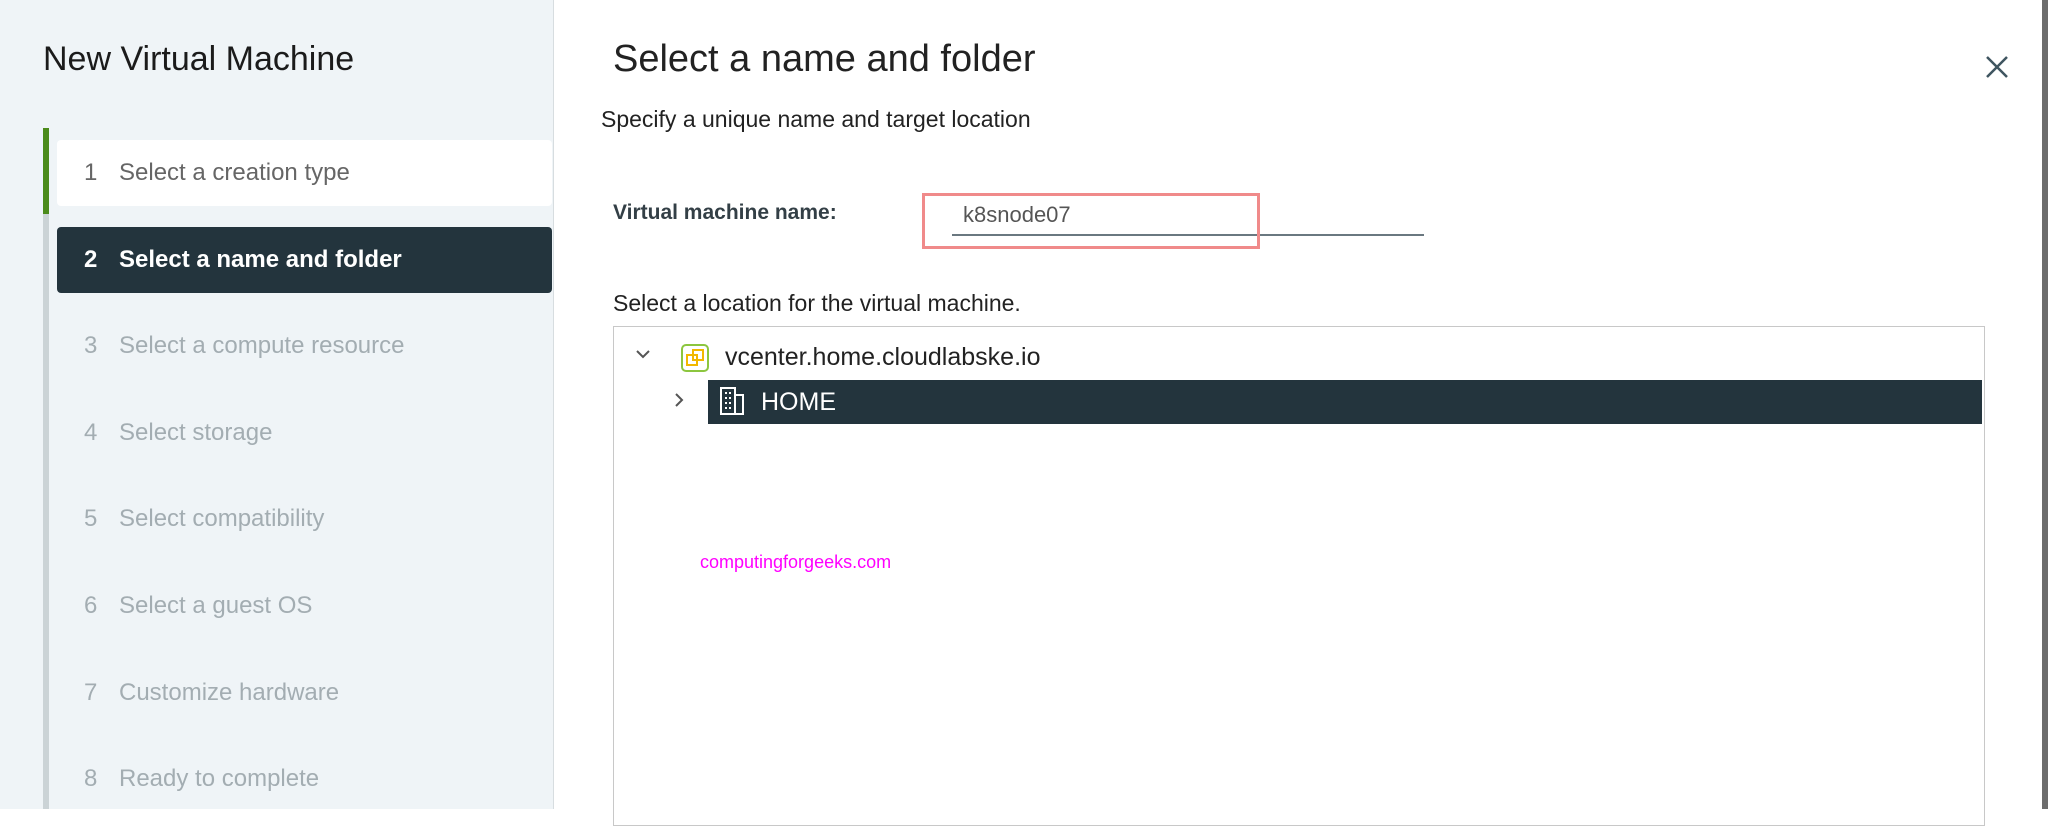 This screenshot has width=2048, height=826. I want to click on wizard-step-8: 8 Ready to complete, so click(304, 779).